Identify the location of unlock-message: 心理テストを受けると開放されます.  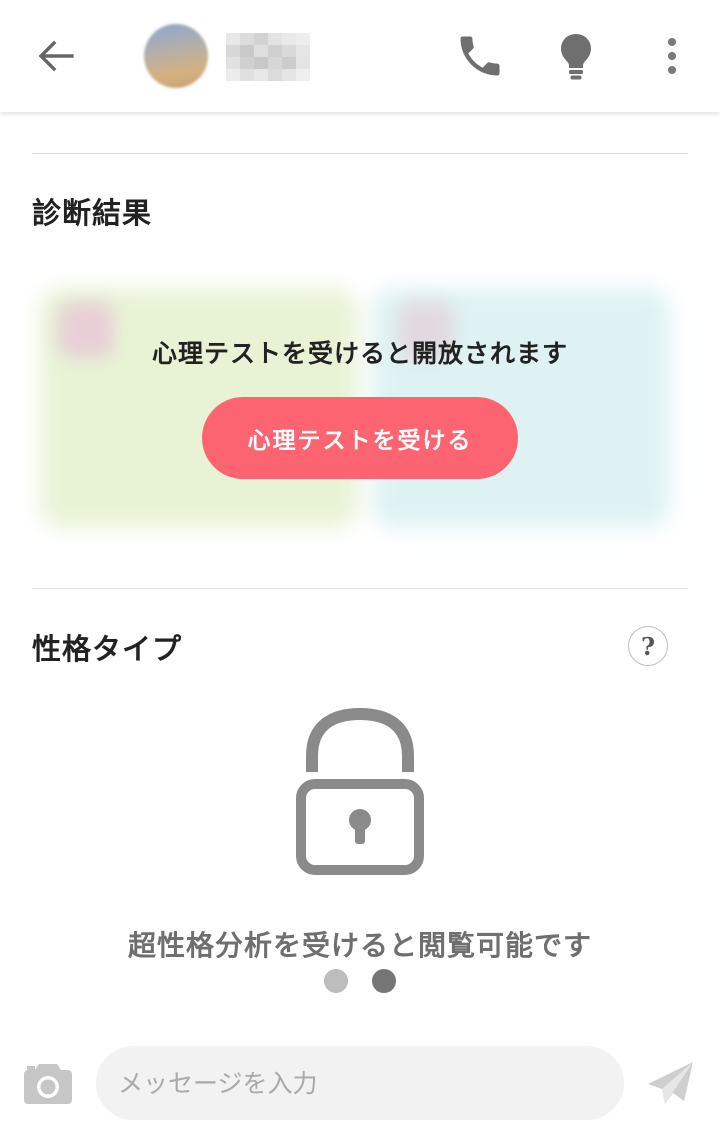
(359, 353).